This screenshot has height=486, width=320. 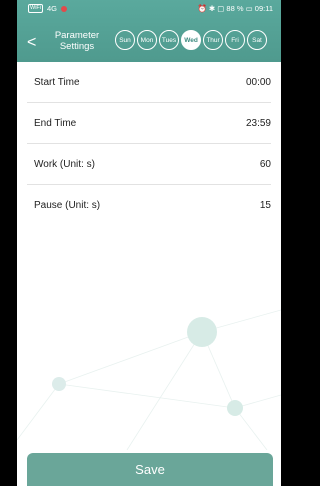 I want to click on setting-value: 00:00, so click(x=258, y=82).